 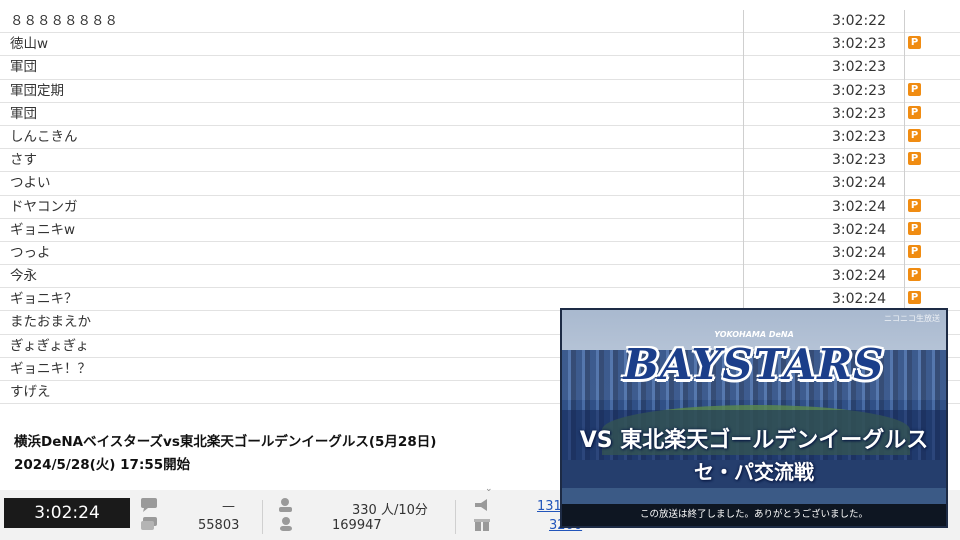 What do you see at coordinates (23, 160) in the screenshot?
I see `comment-text: さす` at bounding box center [23, 160].